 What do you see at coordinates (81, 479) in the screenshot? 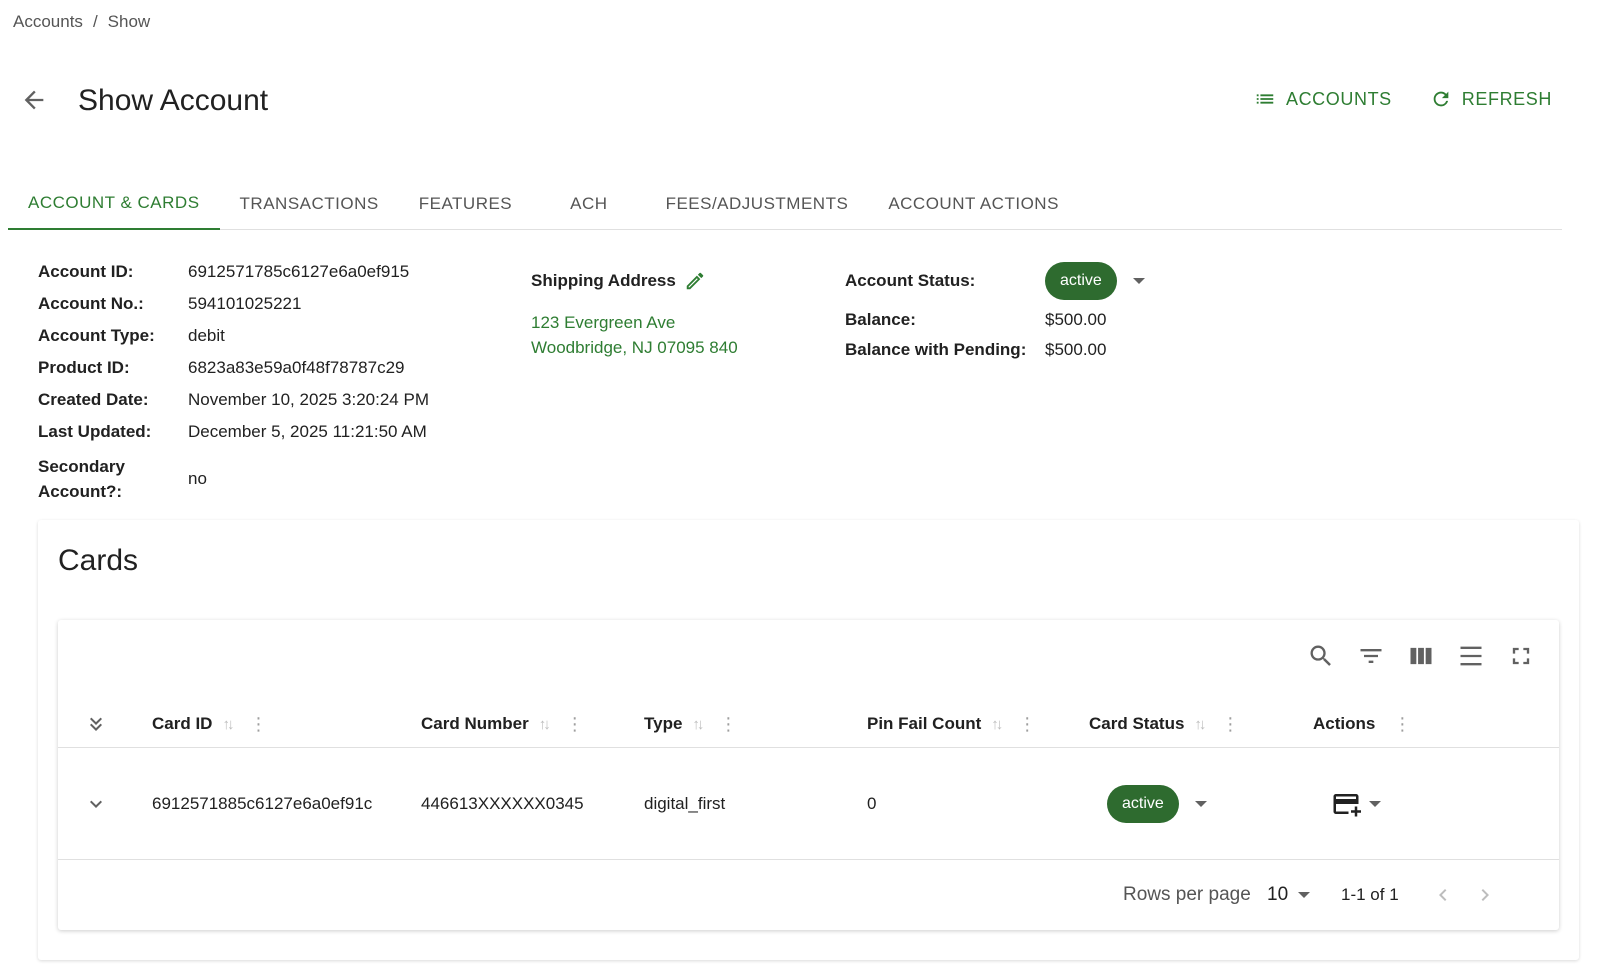
I see `secondary-account-label: Secondary Account?:` at bounding box center [81, 479].